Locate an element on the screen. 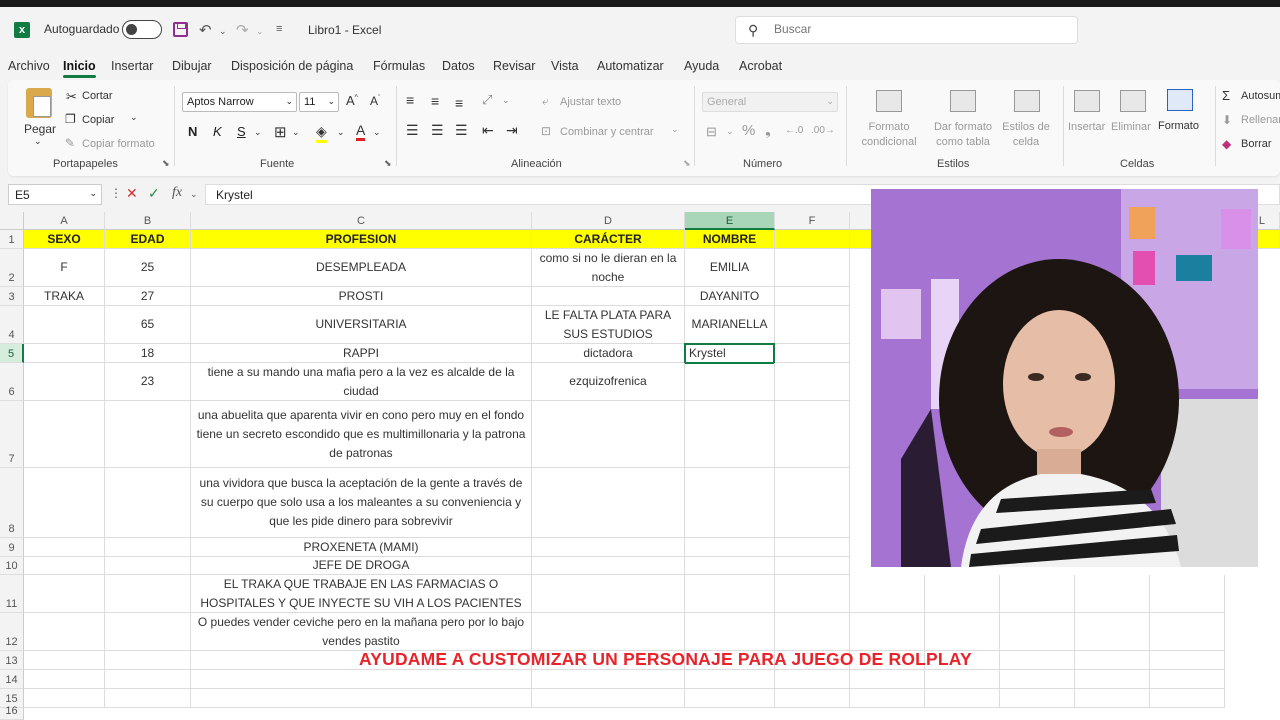  cell-d6: ezquizofrenica is located at coordinates (608, 382).